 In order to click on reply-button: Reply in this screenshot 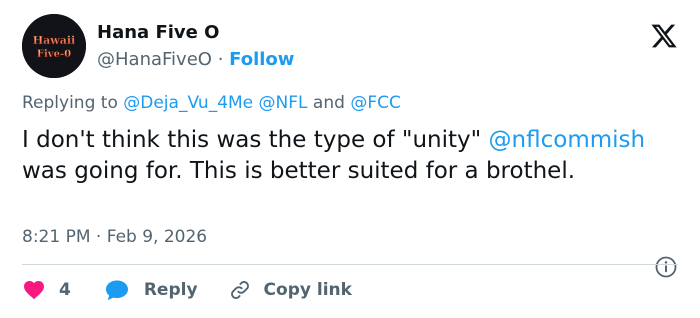, I will do `click(151, 290)`.